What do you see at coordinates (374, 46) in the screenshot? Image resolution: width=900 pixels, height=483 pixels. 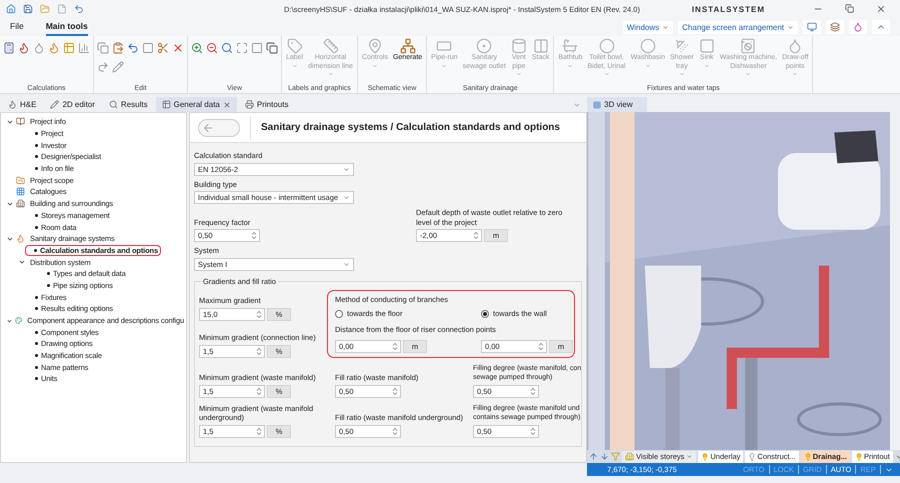 I see `pin-icon` at bounding box center [374, 46].